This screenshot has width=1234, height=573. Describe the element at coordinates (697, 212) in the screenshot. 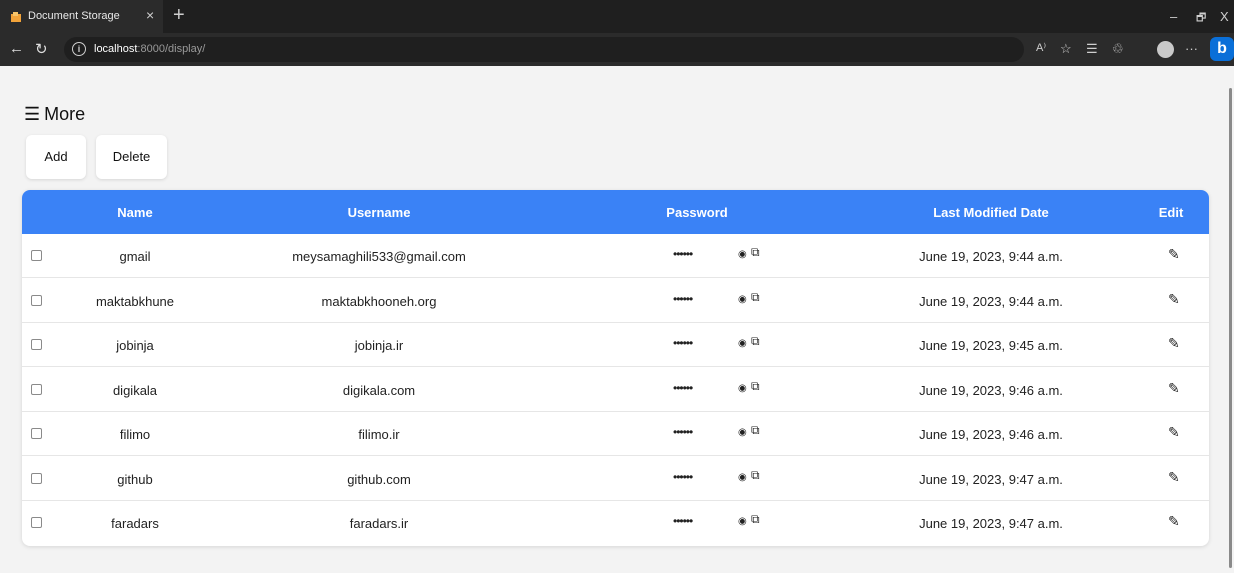

I see `header-password: Password` at that location.